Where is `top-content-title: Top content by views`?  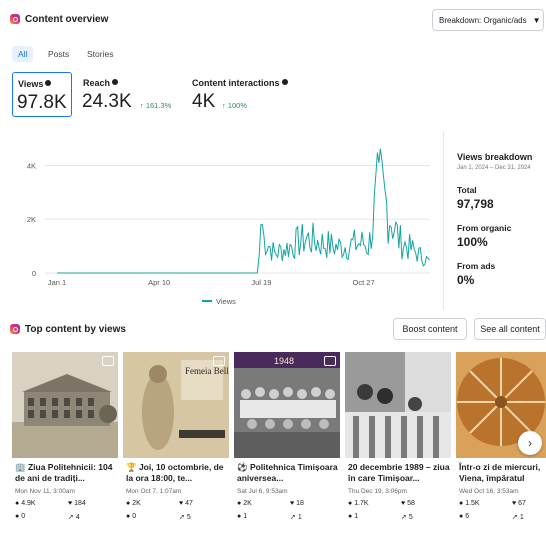
top-content-title: Top content by views is located at coordinates (75, 329).